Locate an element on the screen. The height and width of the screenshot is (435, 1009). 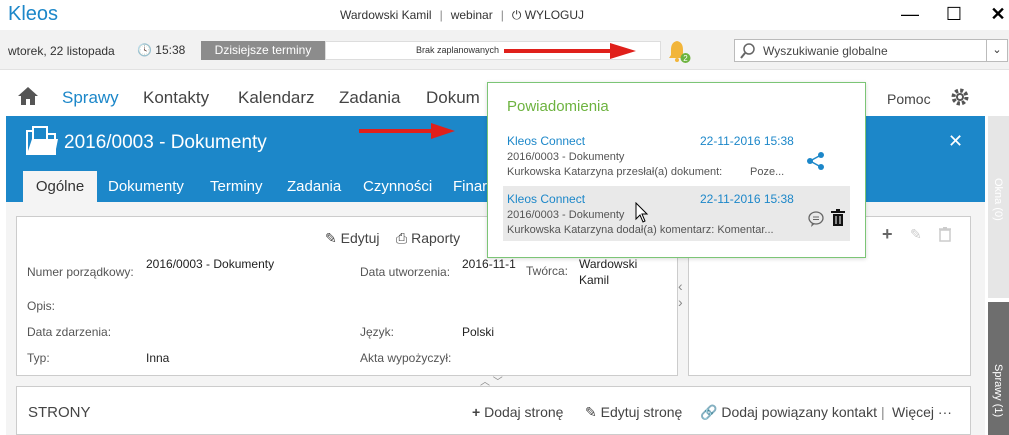
field-label: Numer porządkowy: is located at coordinates (80, 272).